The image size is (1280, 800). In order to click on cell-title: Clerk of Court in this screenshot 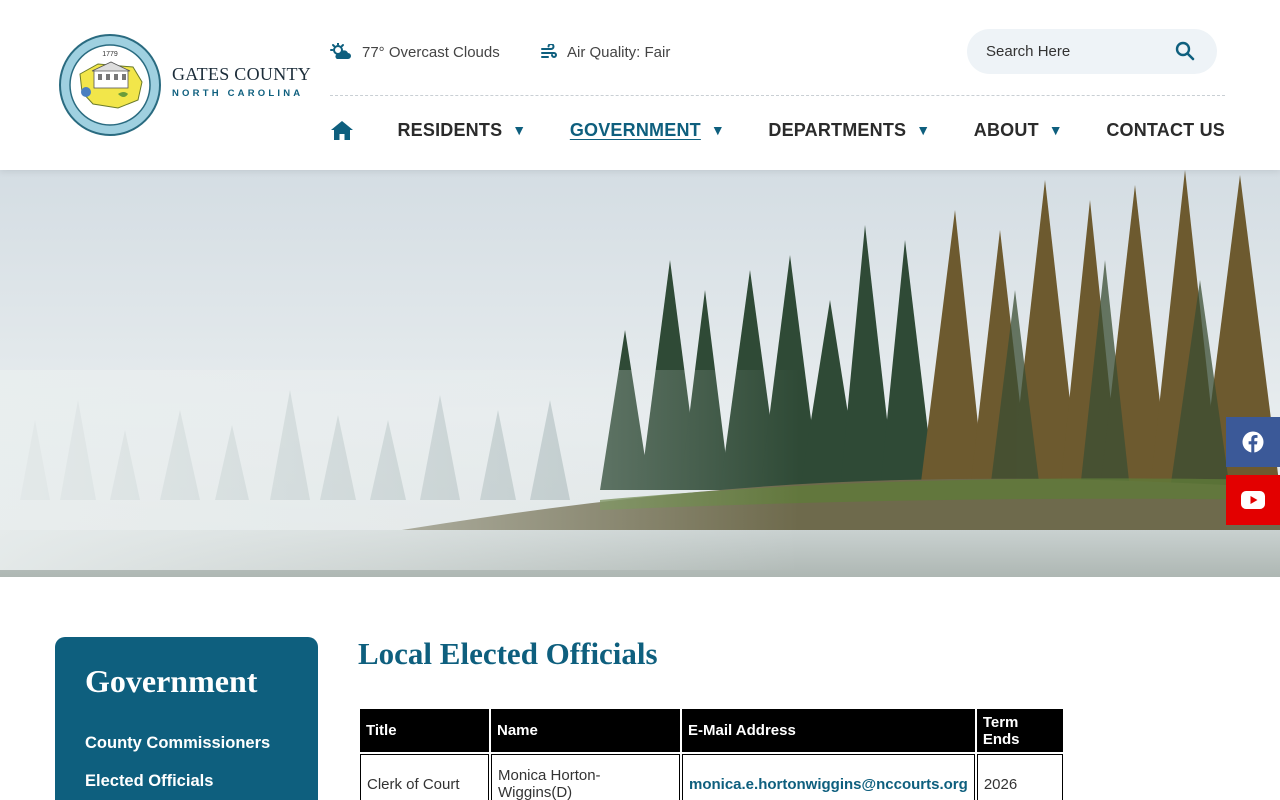, I will do `click(424, 777)`.